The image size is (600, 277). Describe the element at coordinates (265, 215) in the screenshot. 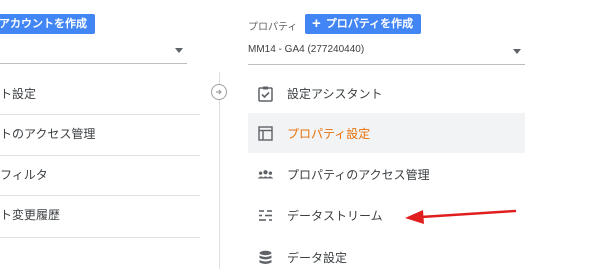

I see `data-streams-icon` at that location.